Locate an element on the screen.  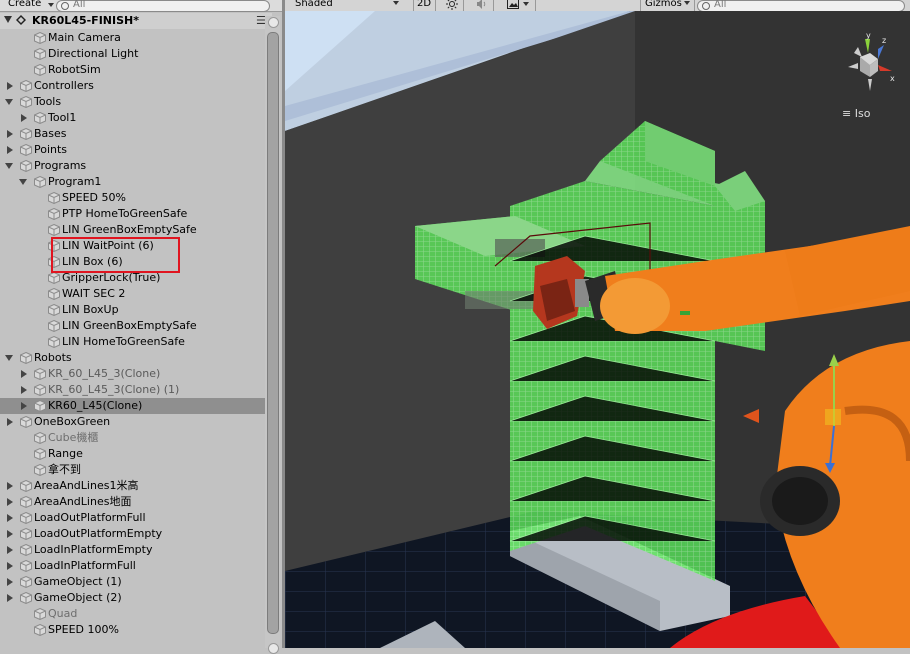
hierarchy-row: Directional Light is located at coordinates (132, 54).